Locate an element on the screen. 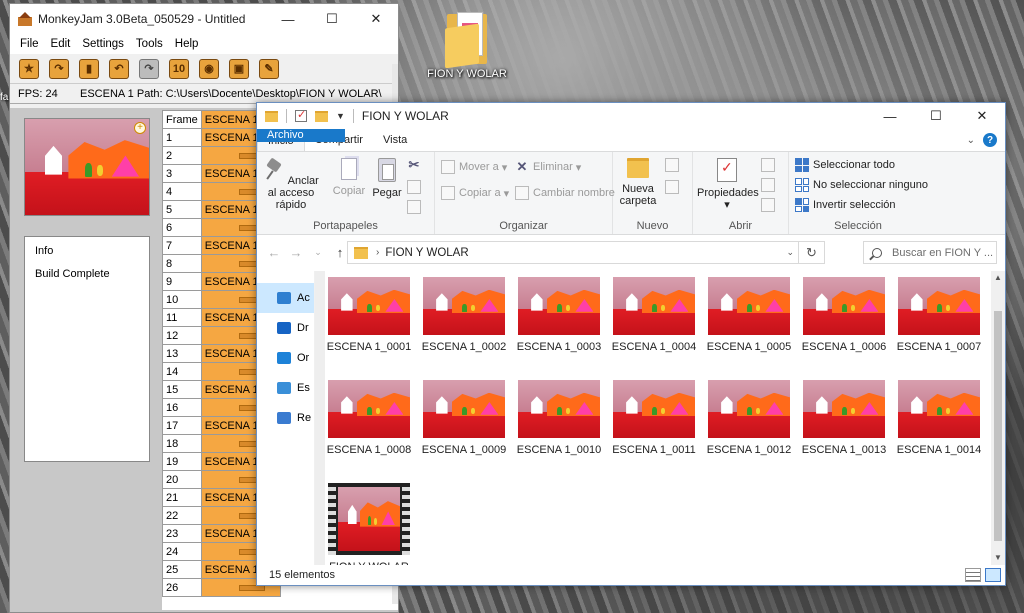  address-bar: › FION Y WOLAR ⌄ ↻ is located at coordinates (586, 252).